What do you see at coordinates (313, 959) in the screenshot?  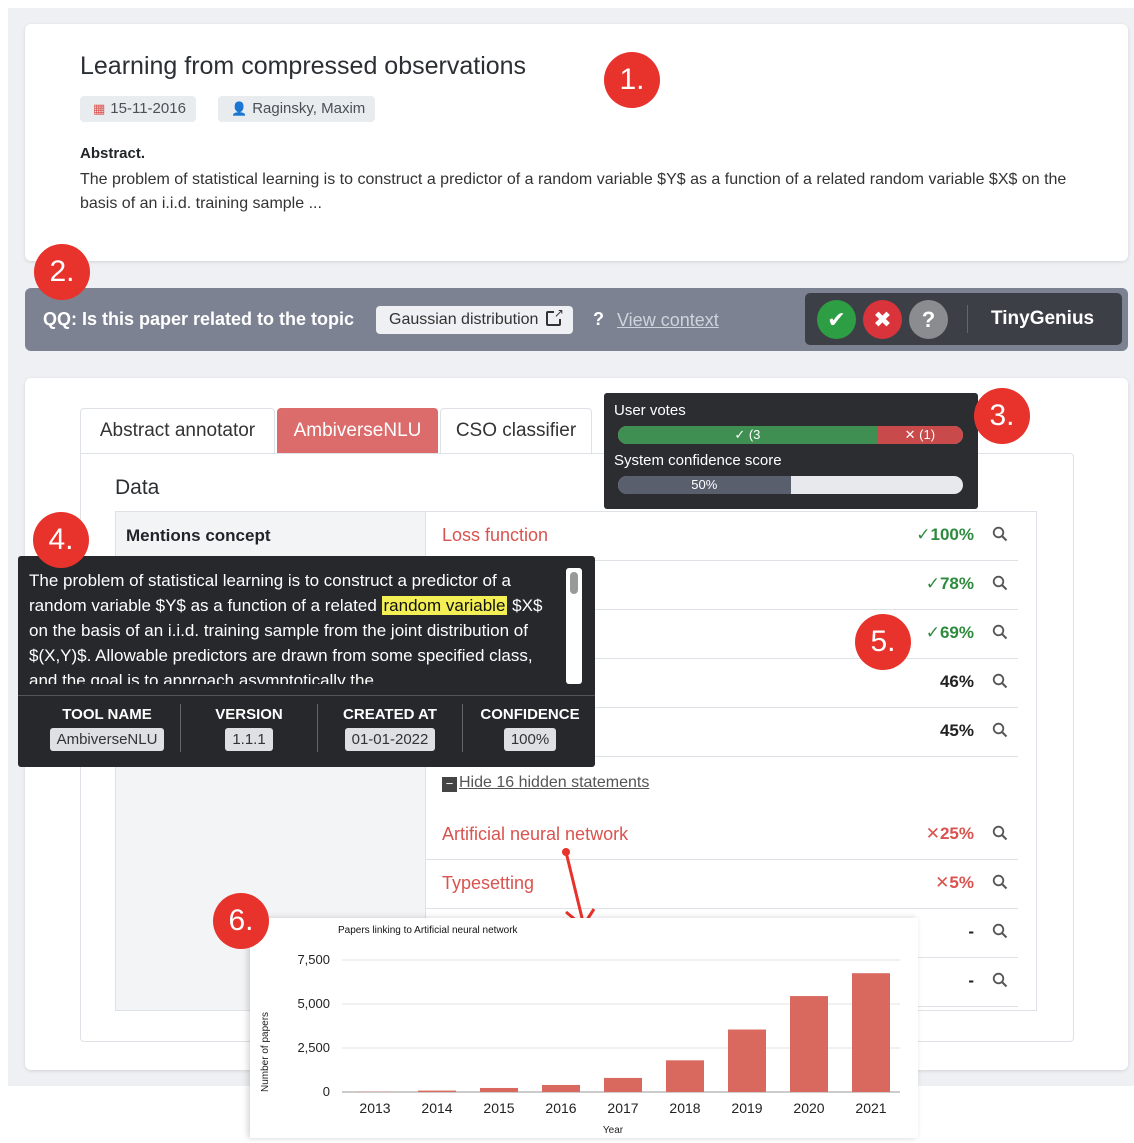 I see `y-tick-label: 7,500` at bounding box center [313, 959].